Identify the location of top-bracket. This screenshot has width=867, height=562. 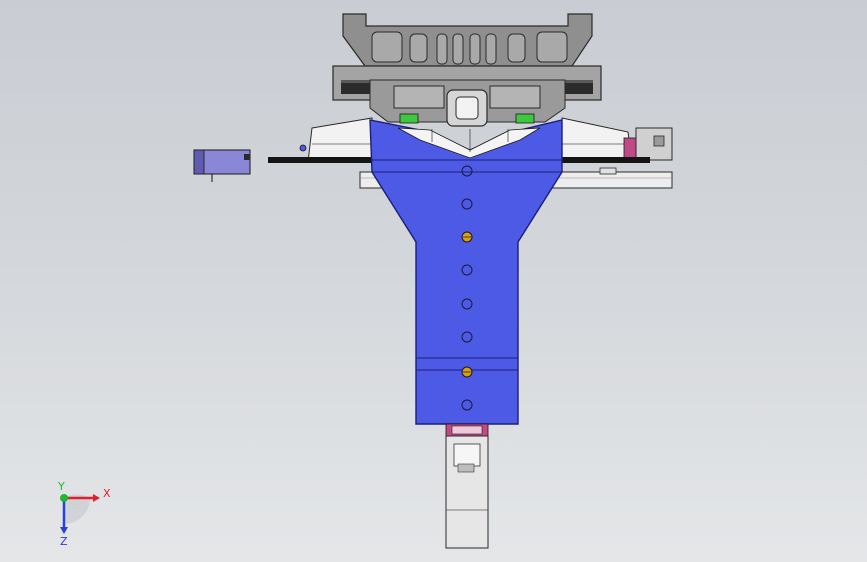
(467, 40).